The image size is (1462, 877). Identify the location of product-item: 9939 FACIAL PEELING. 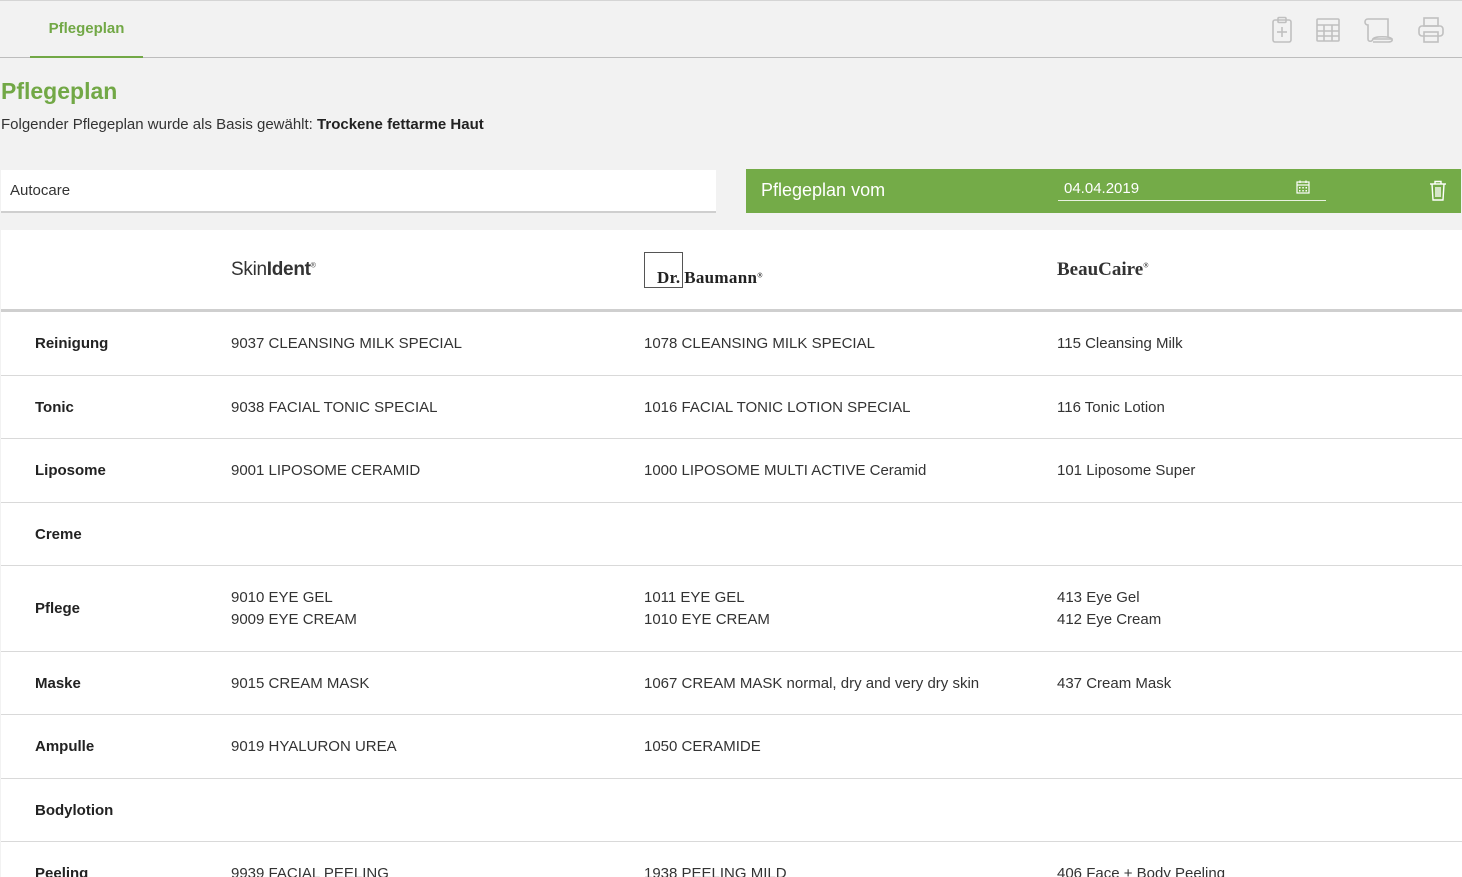
(310, 870).